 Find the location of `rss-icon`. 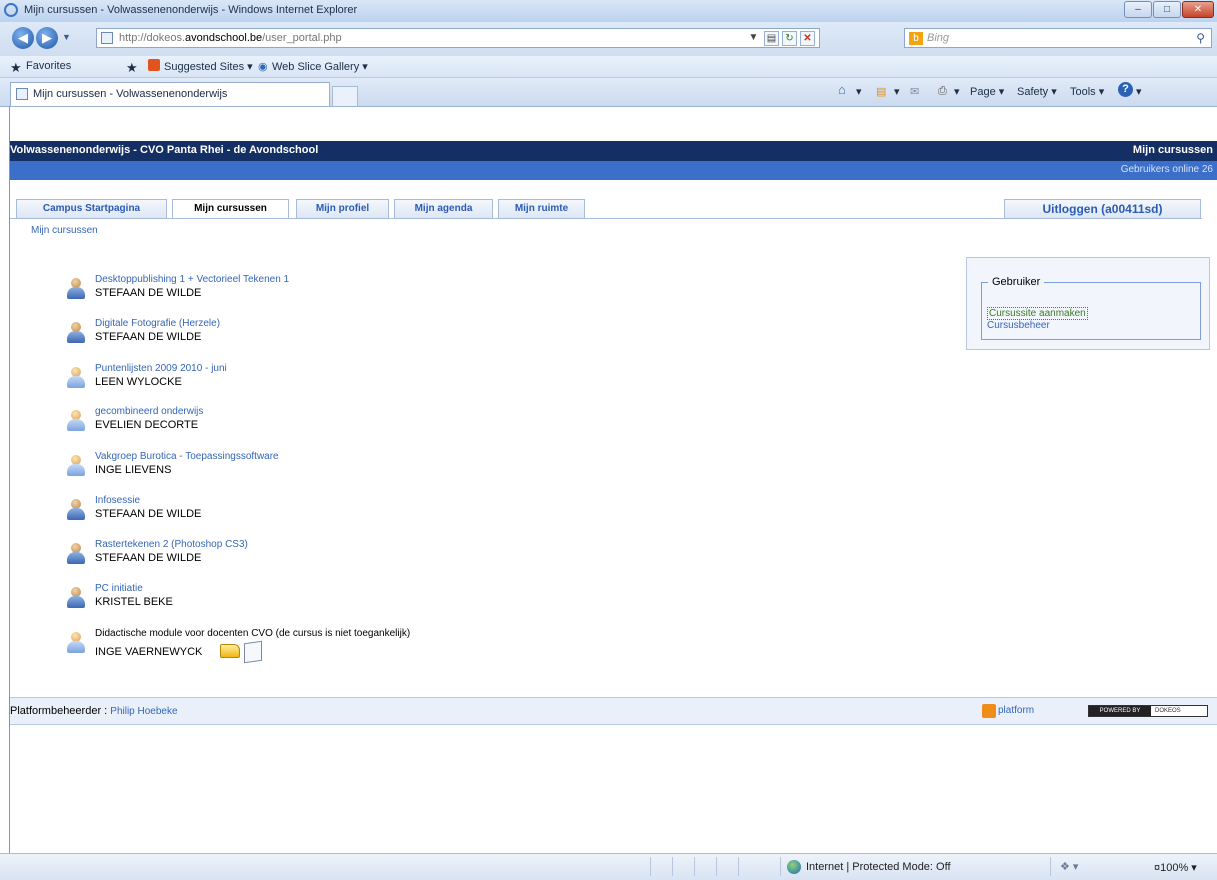

rss-icon is located at coordinates (989, 711).